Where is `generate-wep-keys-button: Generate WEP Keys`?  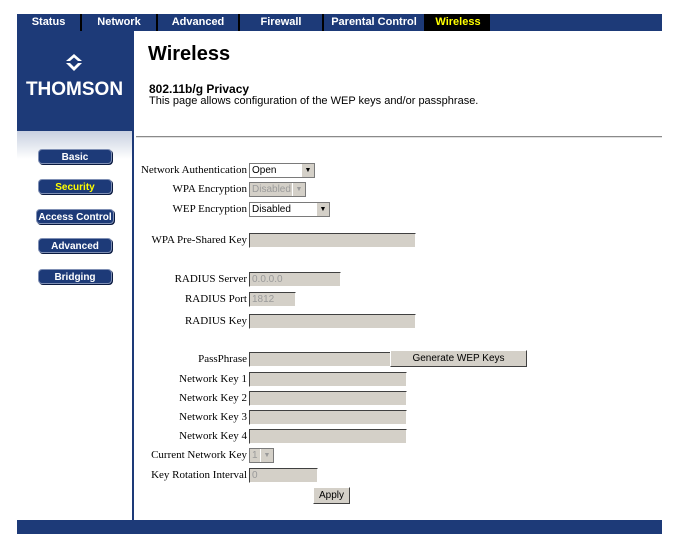
generate-wep-keys-button: Generate WEP Keys is located at coordinates (458, 358).